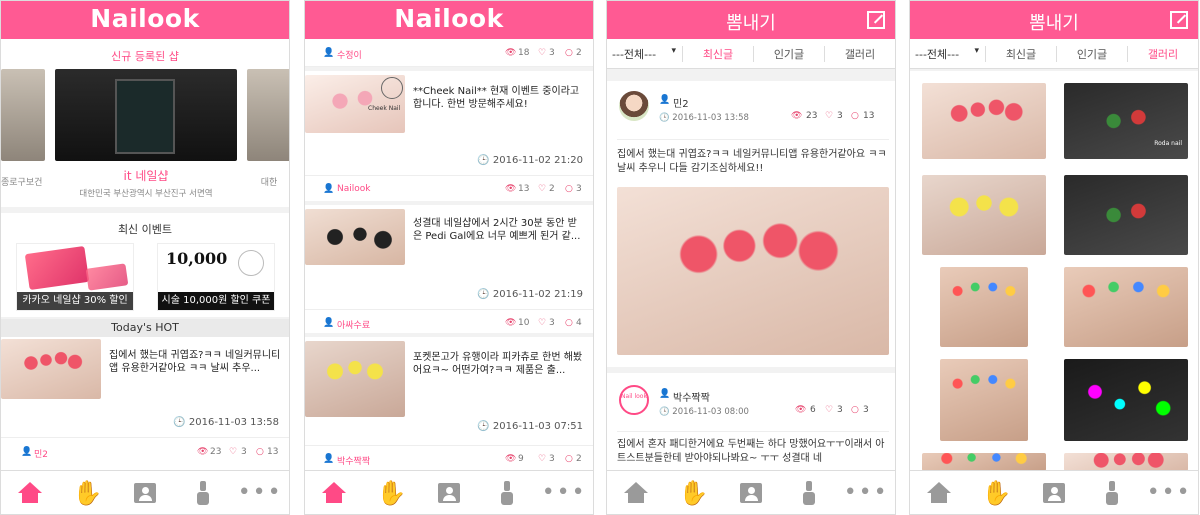 This screenshot has width=1200, height=515. What do you see at coordinates (75, 277) in the screenshot?
I see `event-card-kakao: 카카오 네일샵 30% 할인` at bounding box center [75, 277].